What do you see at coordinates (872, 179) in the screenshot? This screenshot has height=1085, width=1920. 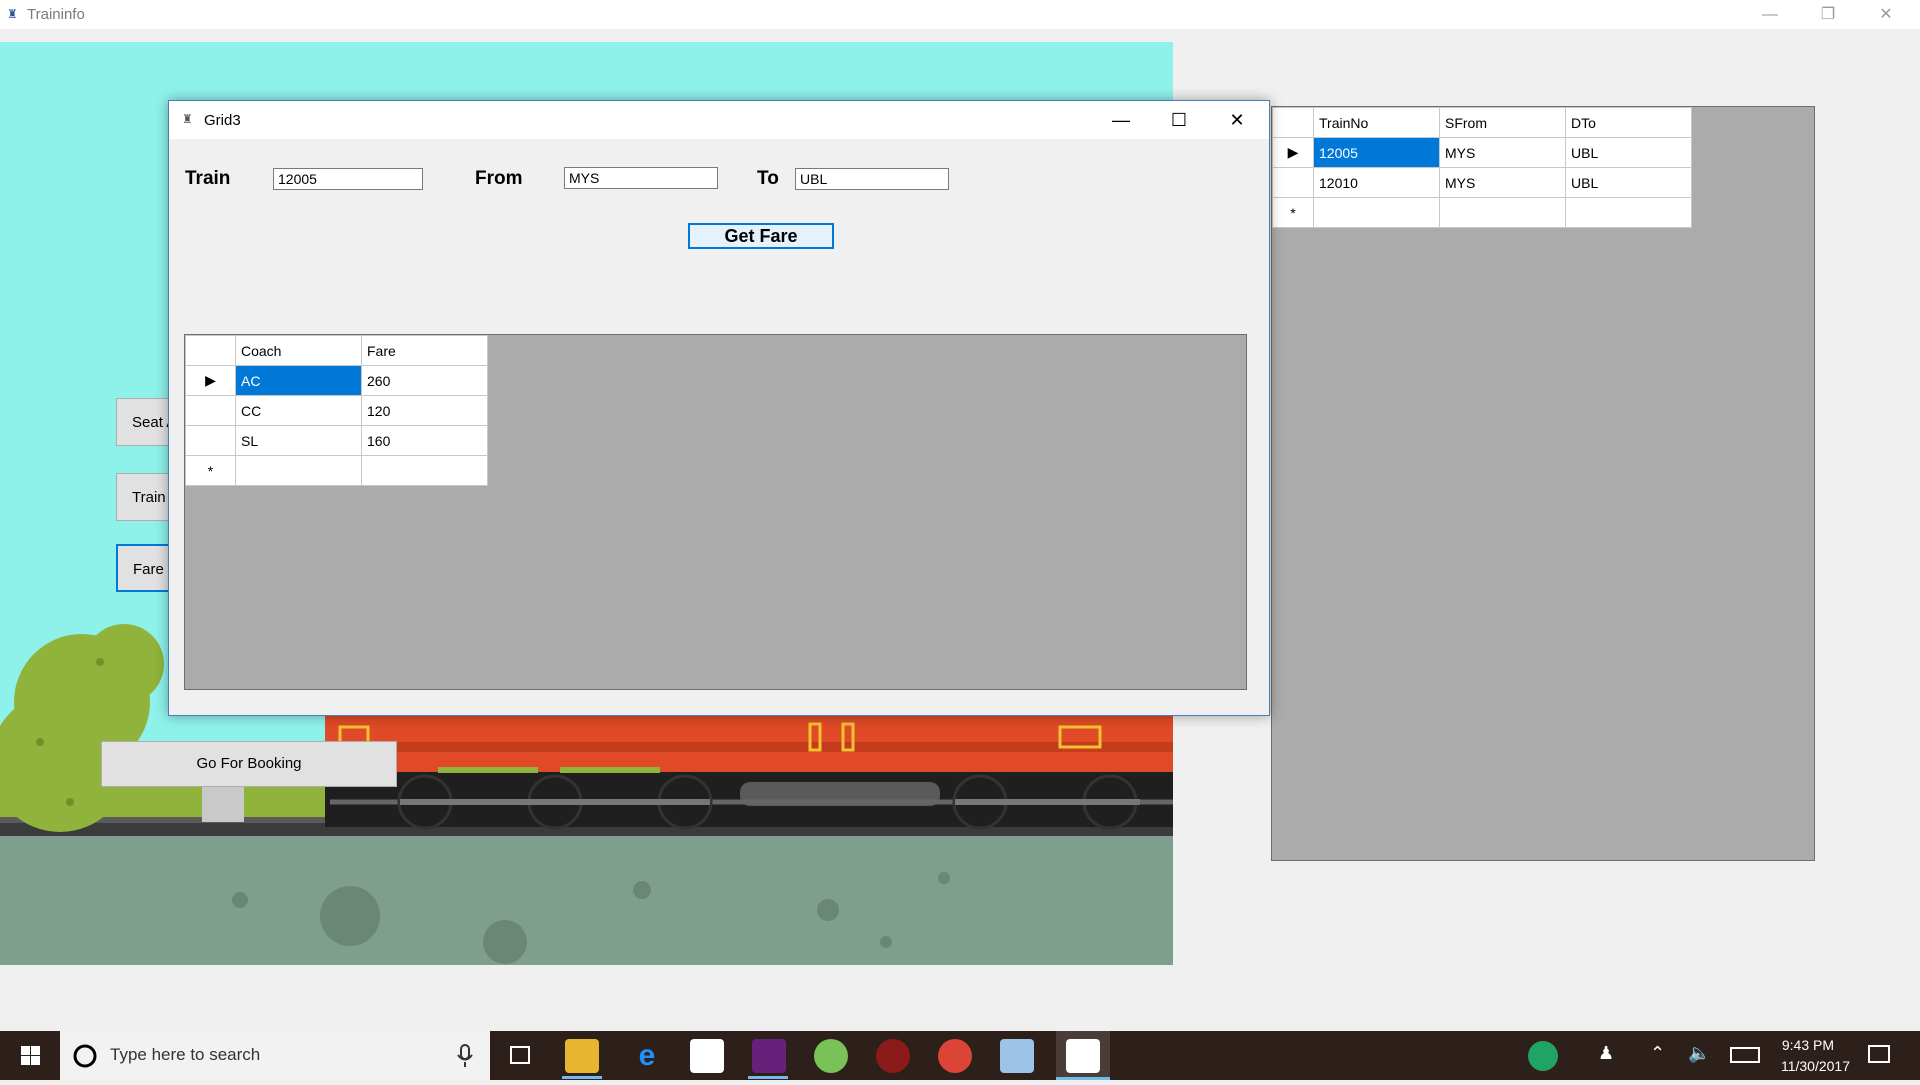 I see `to-input` at bounding box center [872, 179].